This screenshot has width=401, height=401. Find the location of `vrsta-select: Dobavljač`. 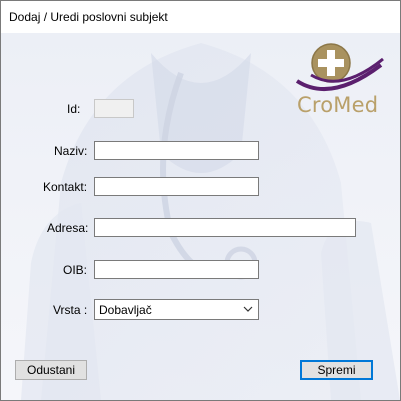

vrsta-select: Dobavljač is located at coordinates (176, 309).